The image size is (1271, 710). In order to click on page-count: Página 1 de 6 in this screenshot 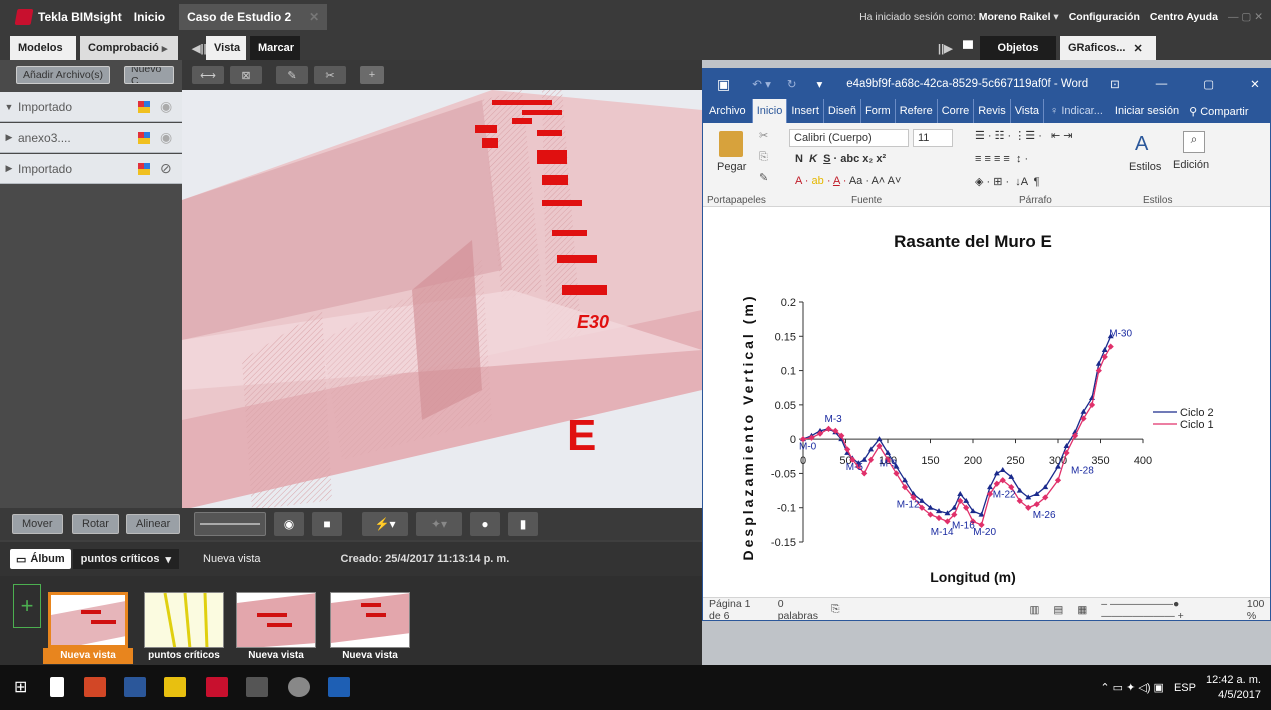, I will do `click(736, 609)`.